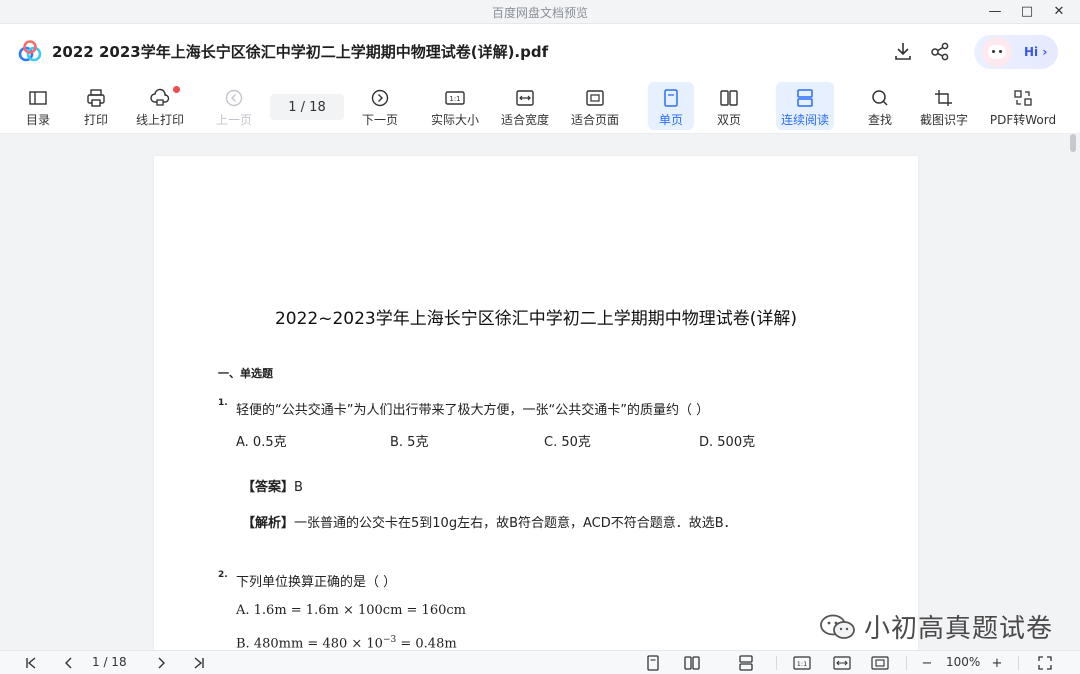  What do you see at coordinates (1023, 120) in the screenshot?
I see `pdf-to-word-label: PDF转Word` at bounding box center [1023, 120].